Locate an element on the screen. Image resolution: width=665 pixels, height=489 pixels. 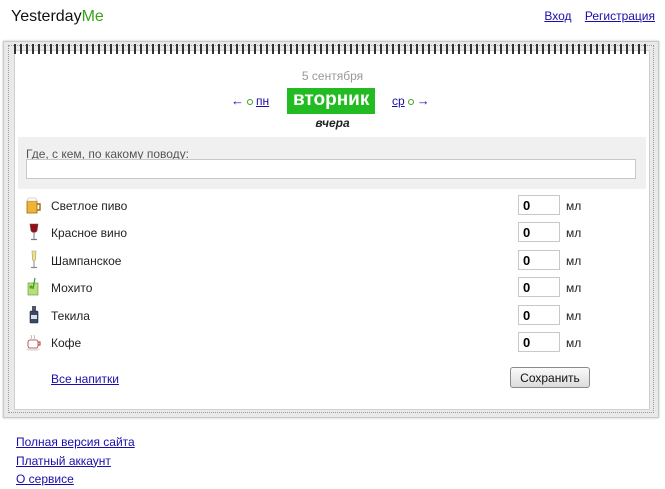
drink-name: Красное вино is located at coordinates (89, 233).